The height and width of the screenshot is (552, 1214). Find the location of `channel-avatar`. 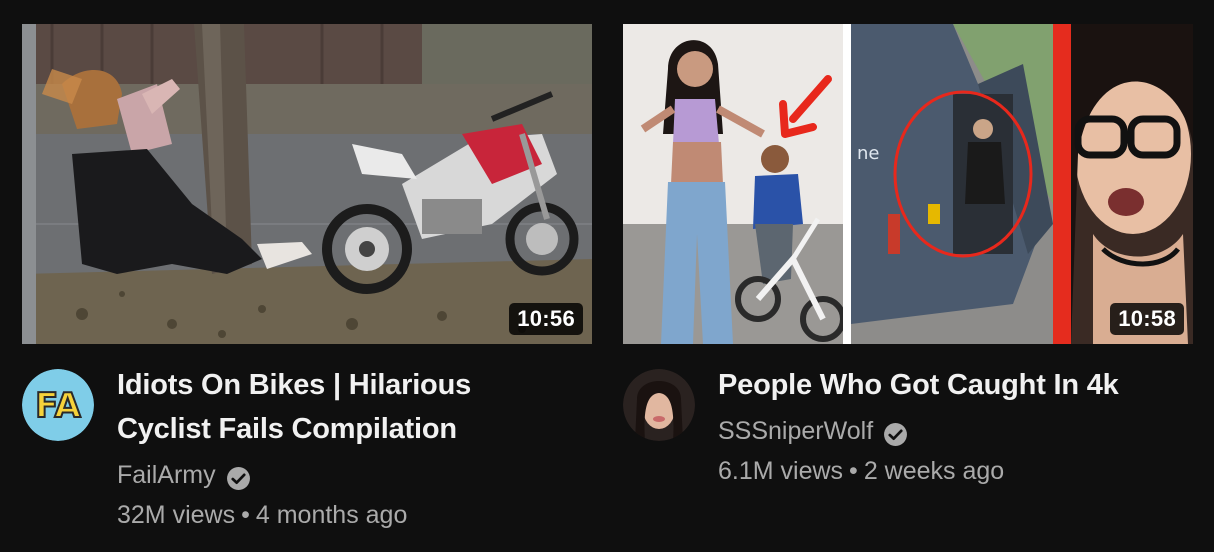

channel-avatar is located at coordinates (659, 405).